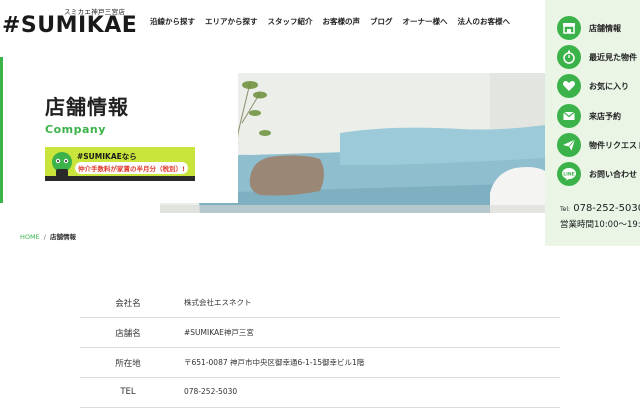 The width and height of the screenshot is (640, 408). What do you see at coordinates (320, 393) in the screenshot?
I see `table-row: TEL 078-252-5030` at bounding box center [320, 393].